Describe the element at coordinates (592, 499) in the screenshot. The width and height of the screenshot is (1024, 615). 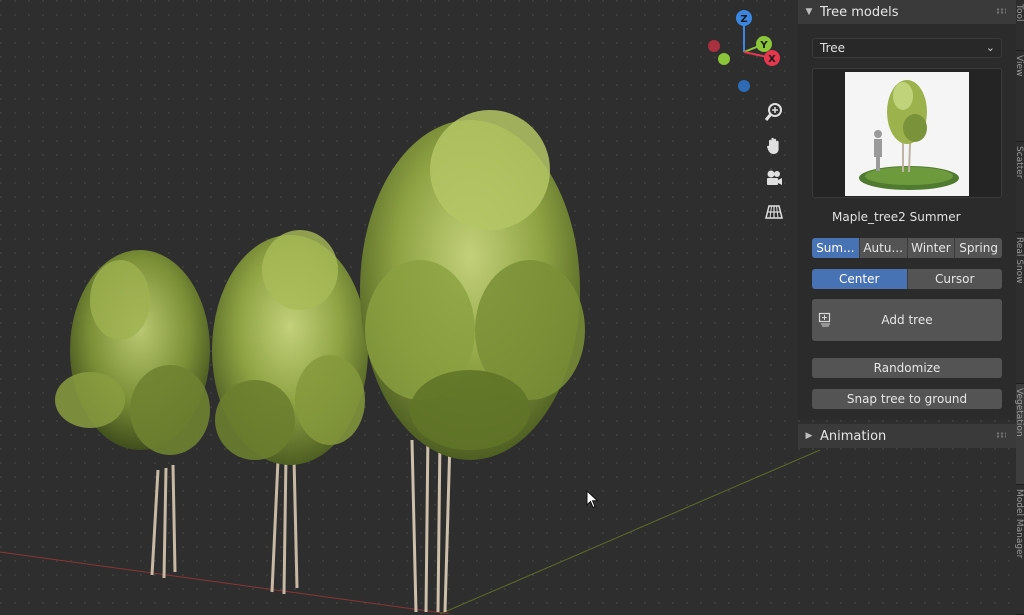
I see `mouse-cursor-icon` at that location.